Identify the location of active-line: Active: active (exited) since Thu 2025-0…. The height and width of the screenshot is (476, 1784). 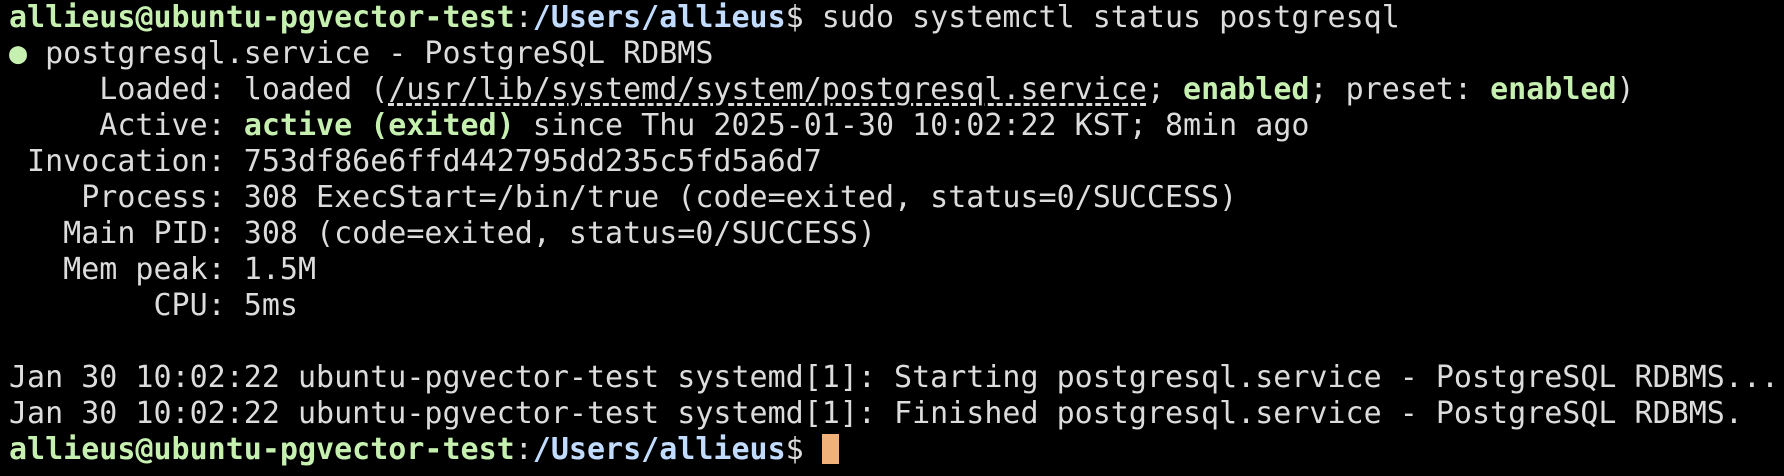
(896, 126).